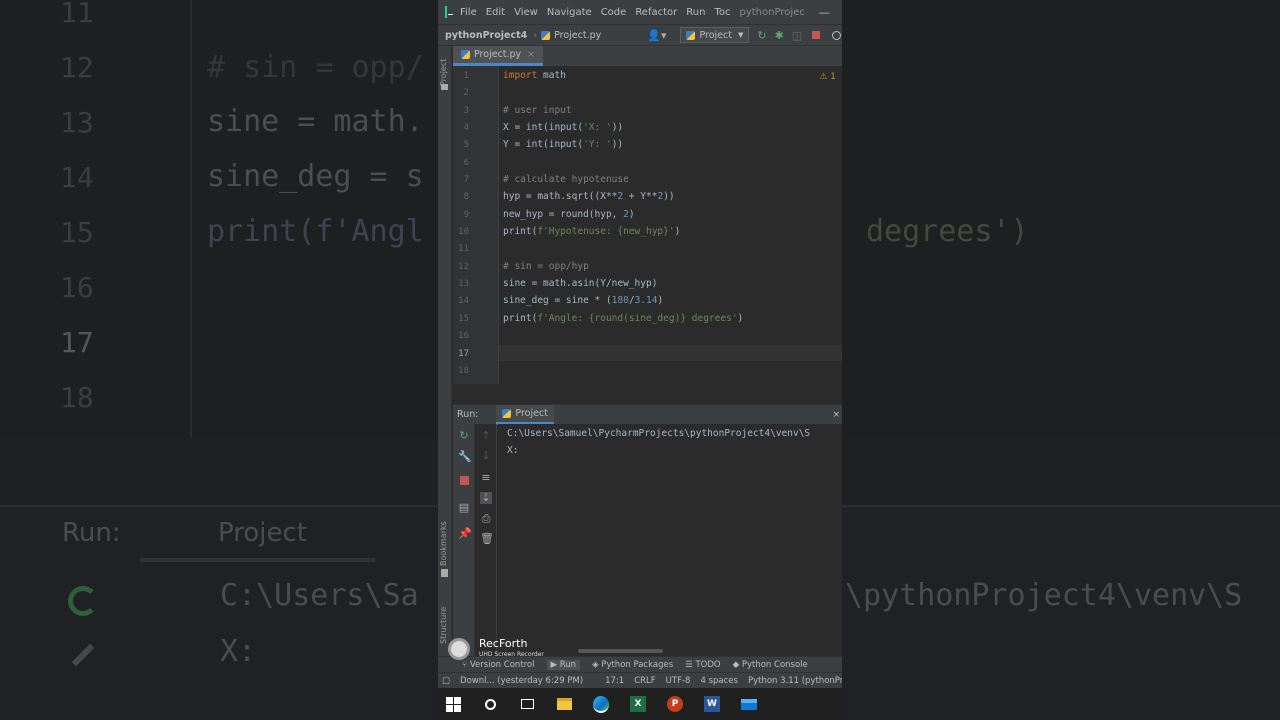  What do you see at coordinates (531, 413) in the screenshot?
I see `run-tab-label: Project` at bounding box center [531, 413].